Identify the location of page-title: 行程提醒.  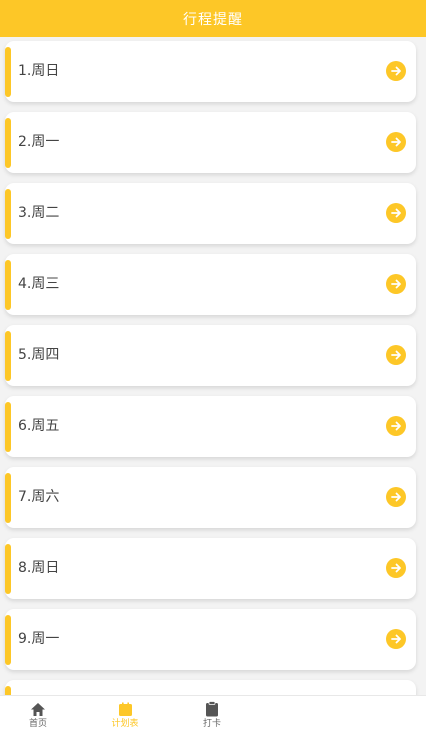
(213, 19).